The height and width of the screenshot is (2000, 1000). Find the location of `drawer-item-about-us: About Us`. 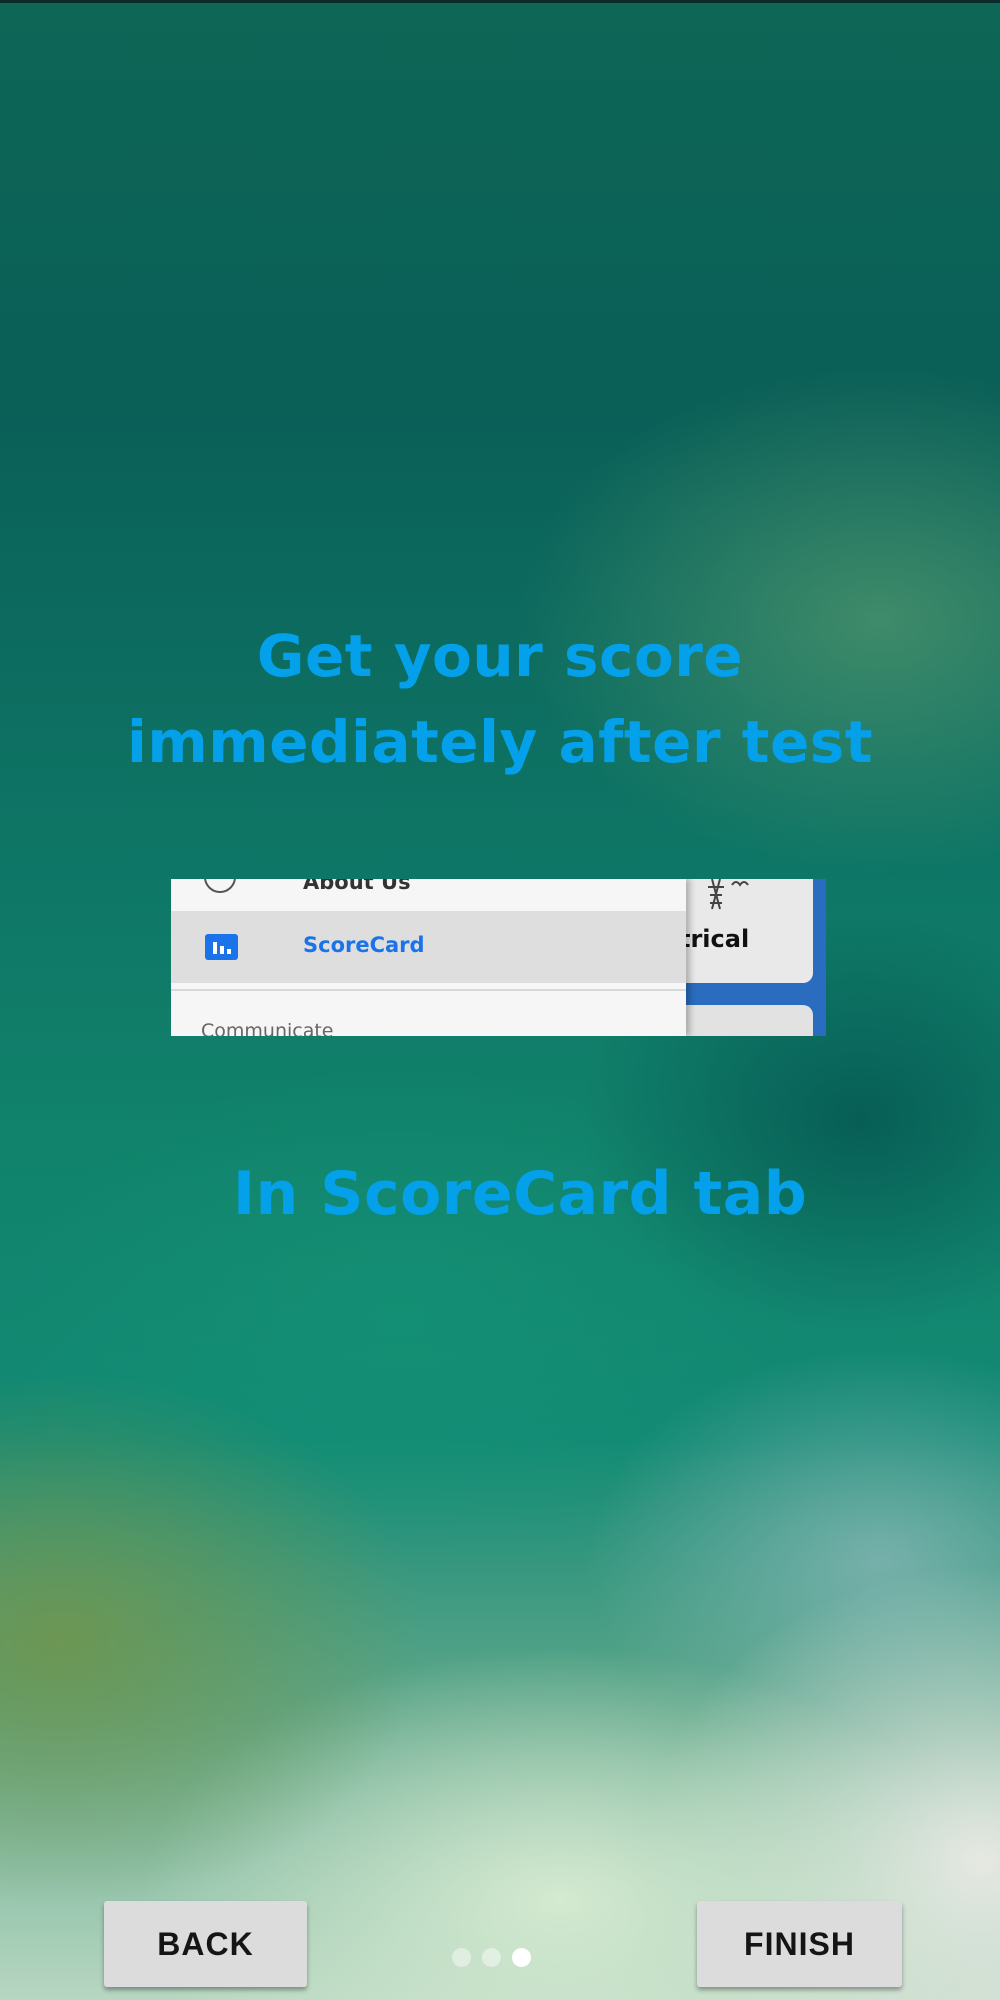

drawer-item-about-us: About Us is located at coordinates (428, 895).